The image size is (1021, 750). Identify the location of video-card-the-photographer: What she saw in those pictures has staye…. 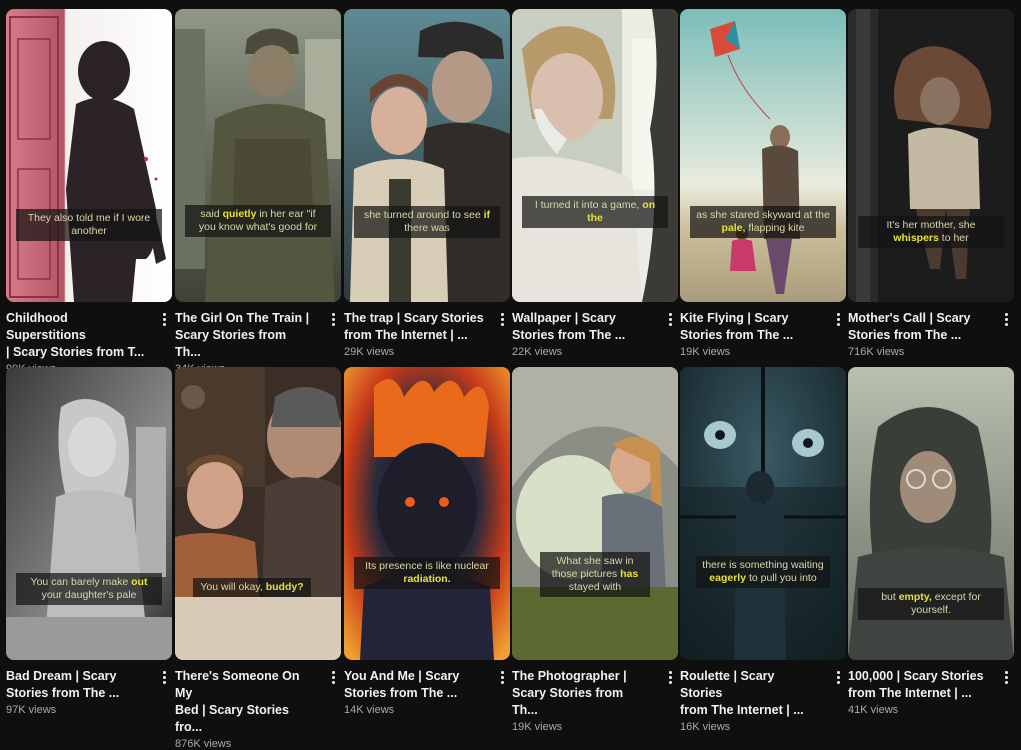
(595, 550).